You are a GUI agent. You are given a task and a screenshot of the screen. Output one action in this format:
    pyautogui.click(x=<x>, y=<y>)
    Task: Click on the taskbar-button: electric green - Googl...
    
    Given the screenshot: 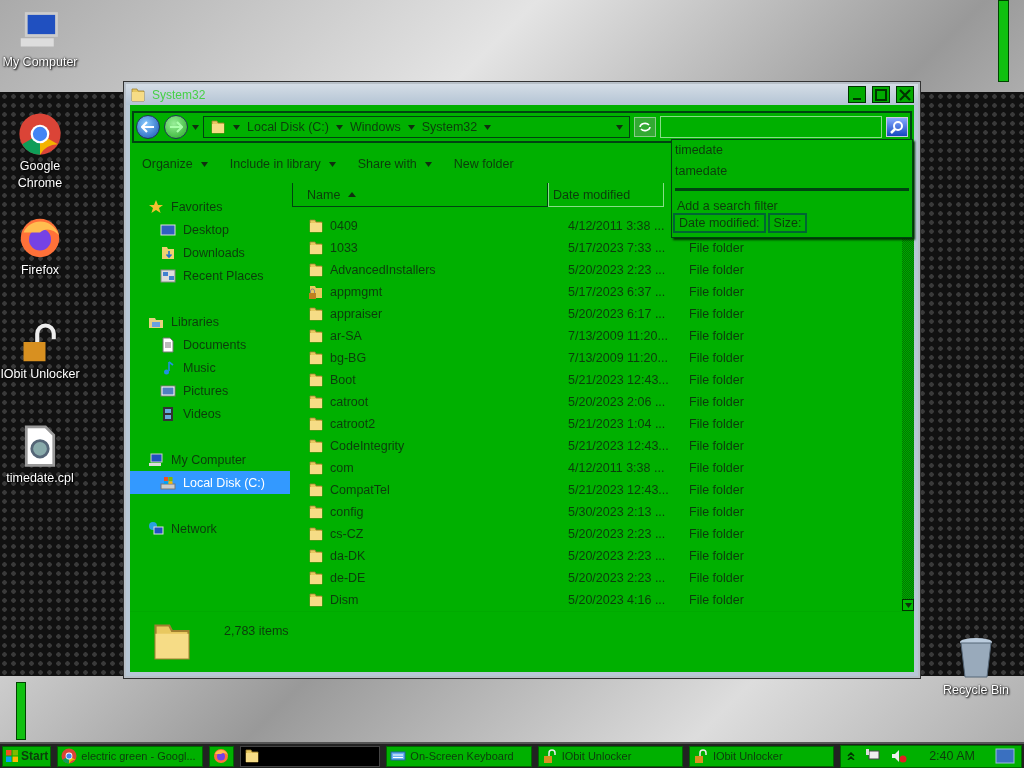 What is the action you would take?
    pyautogui.click(x=130, y=756)
    